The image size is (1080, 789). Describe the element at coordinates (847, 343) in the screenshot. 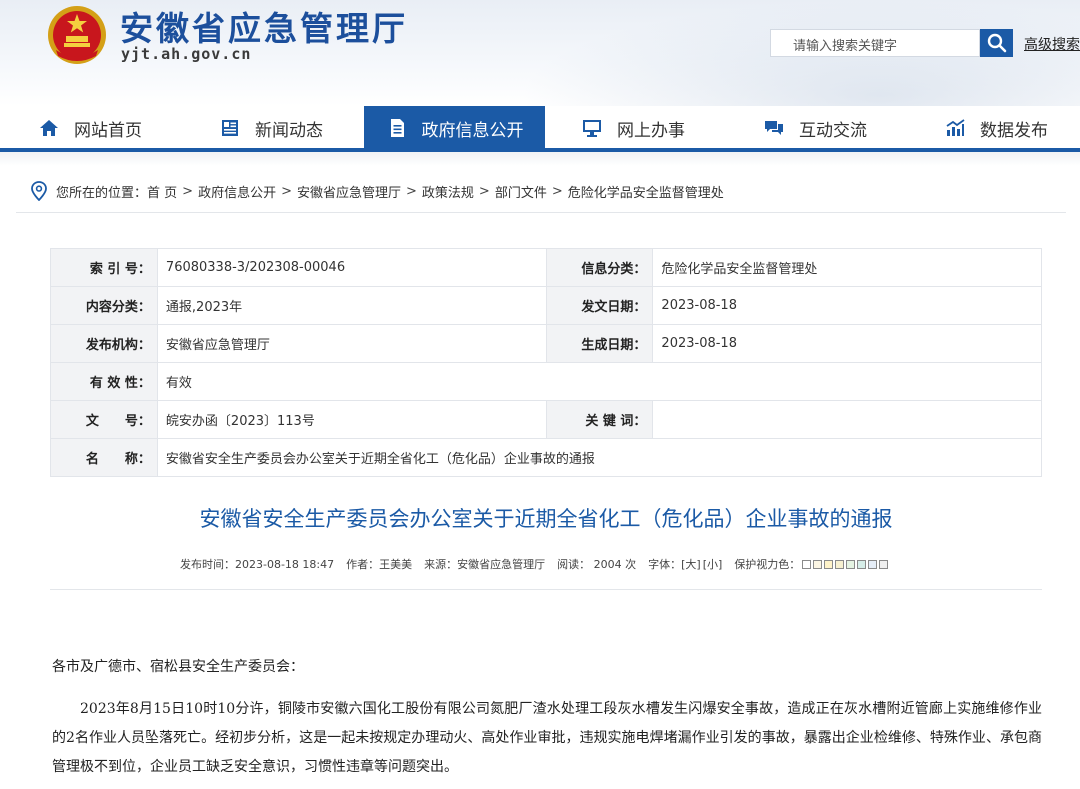

I see `created-date-value: 2023-08-18` at that location.